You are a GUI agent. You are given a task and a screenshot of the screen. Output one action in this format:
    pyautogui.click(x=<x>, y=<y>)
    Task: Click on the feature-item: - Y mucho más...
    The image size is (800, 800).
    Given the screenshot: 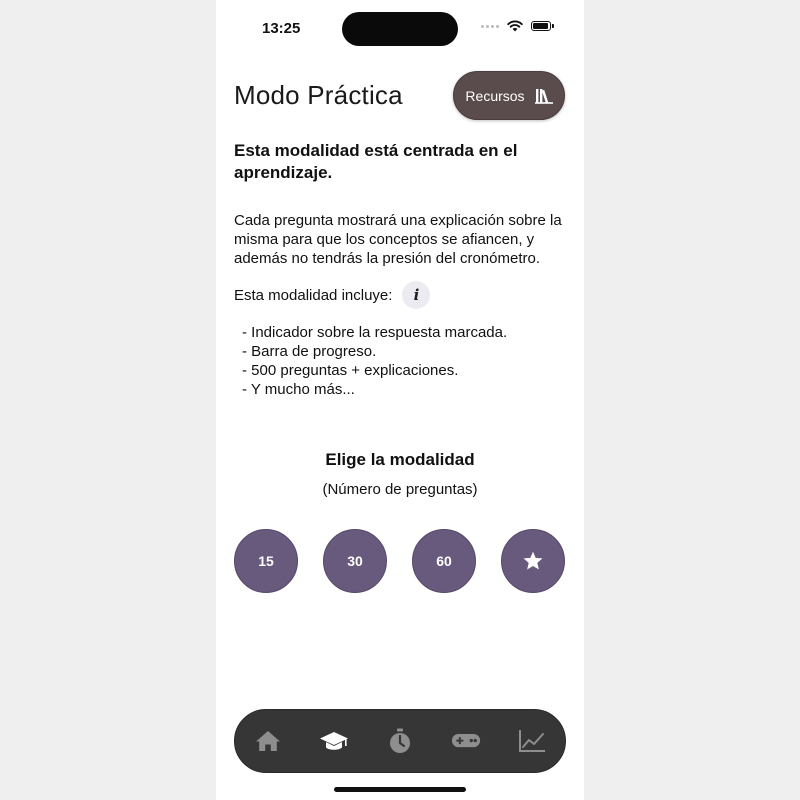 What is the action you would take?
    pyautogui.click(x=298, y=389)
    